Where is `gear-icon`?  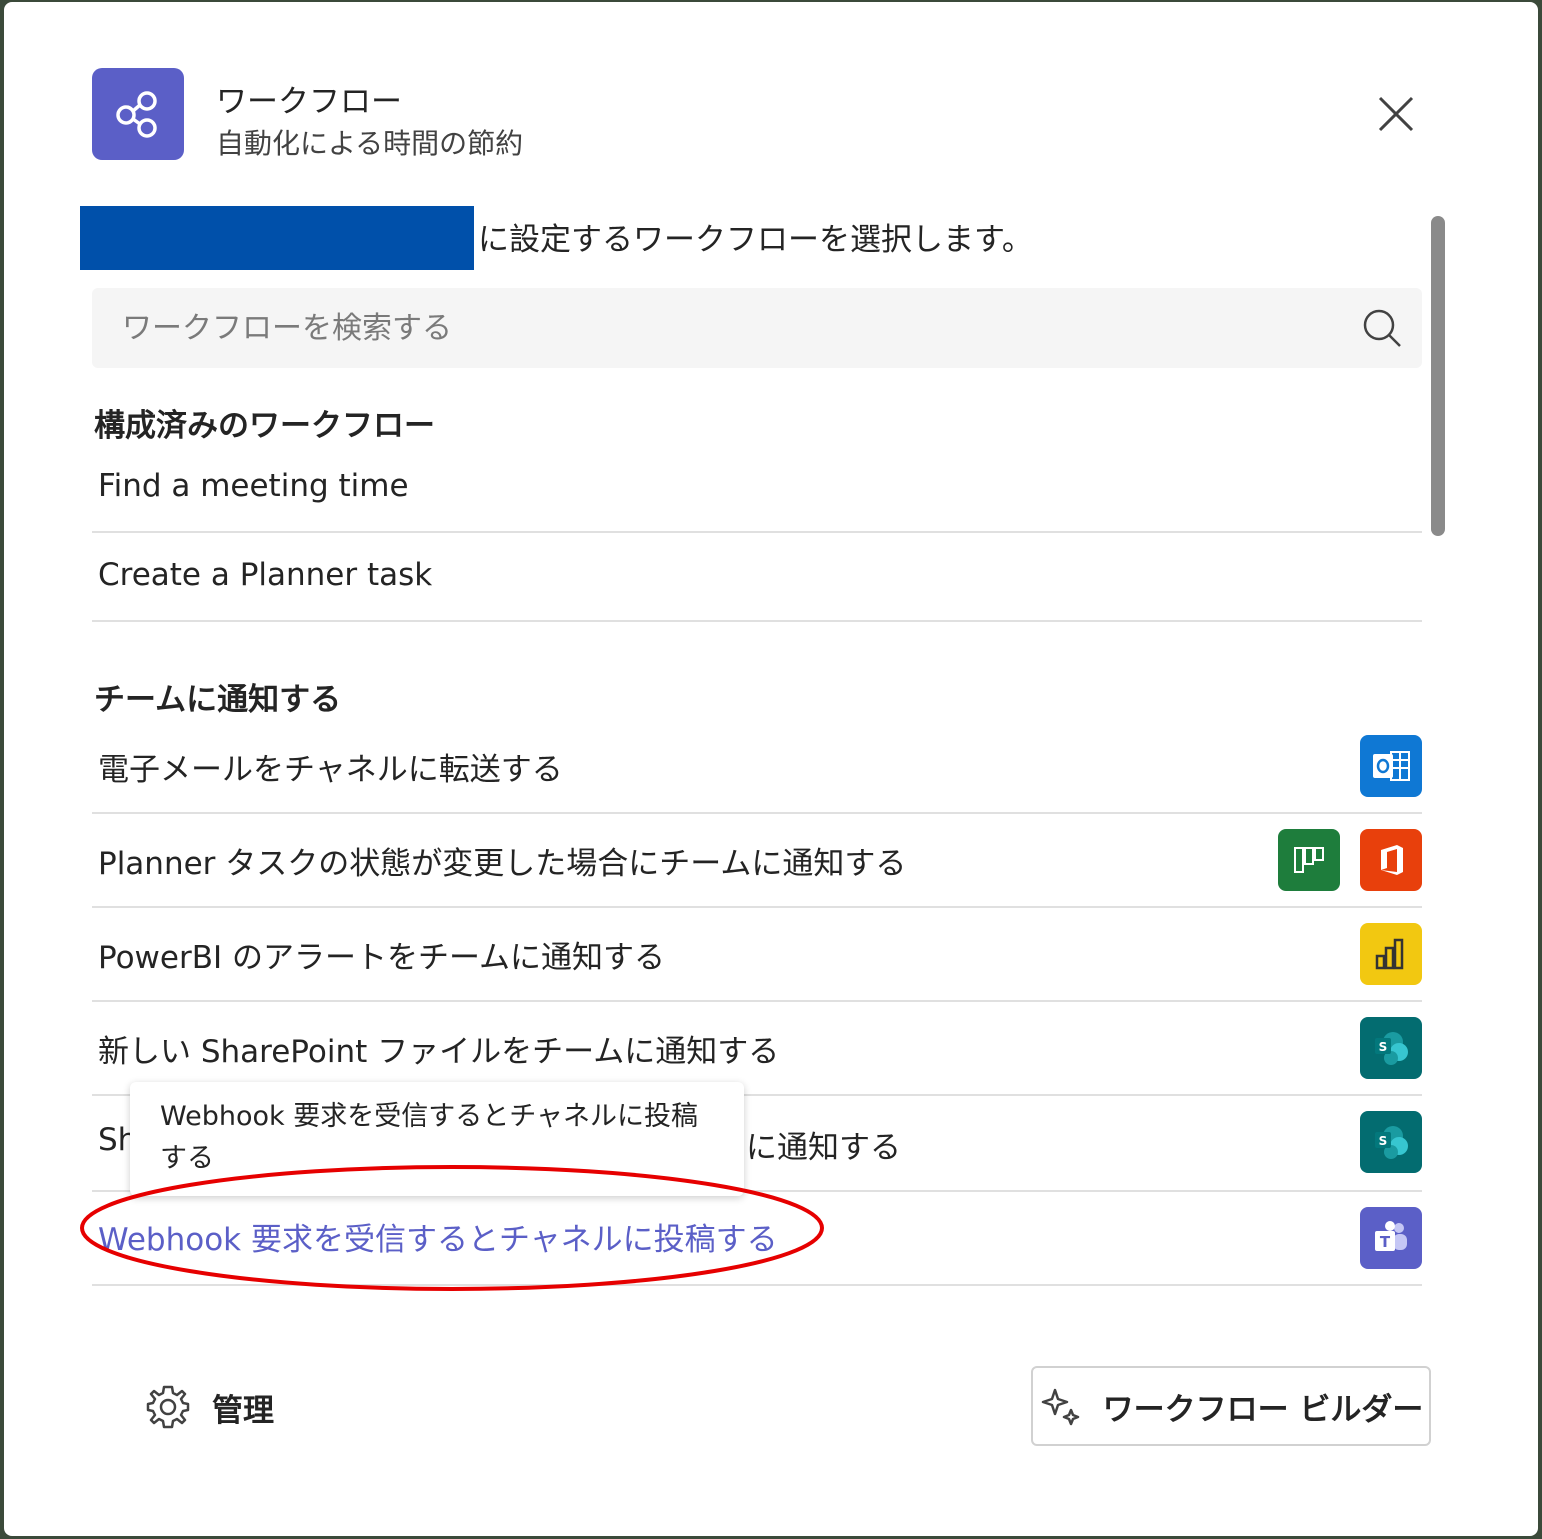
gear-icon is located at coordinates (168, 1407).